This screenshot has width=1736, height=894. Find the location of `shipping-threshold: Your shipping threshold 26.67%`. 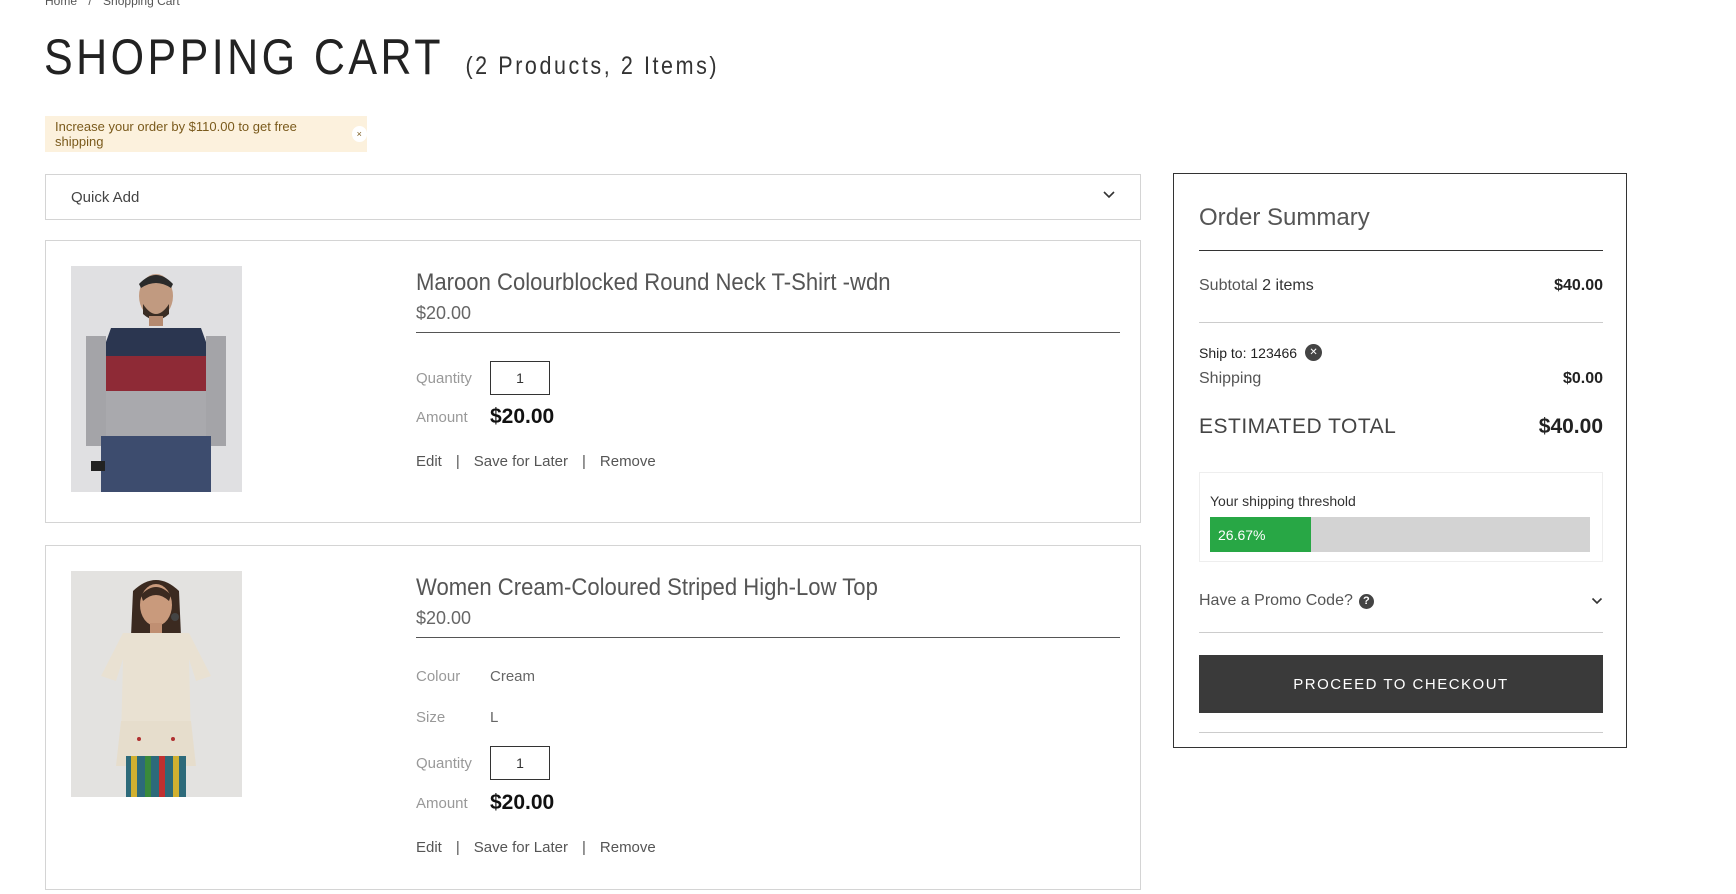

shipping-threshold: Your shipping threshold 26.67% is located at coordinates (1401, 517).